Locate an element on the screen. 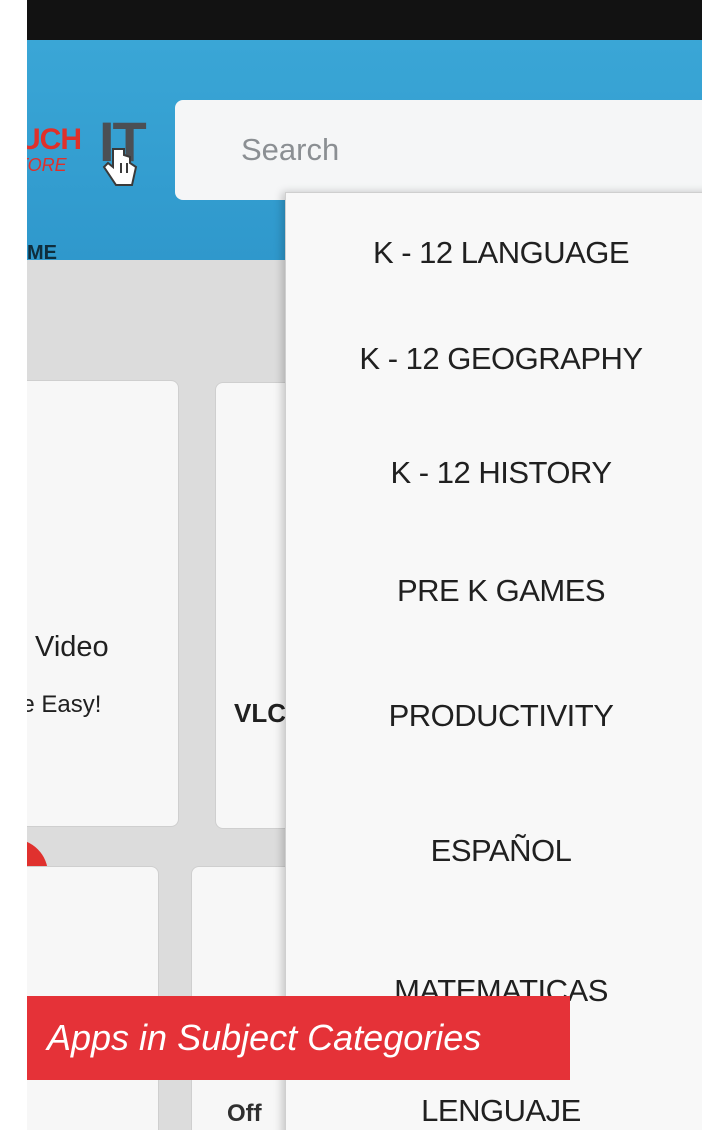 The width and height of the screenshot is (702, 1130). menu-item-k12-history: K - 12 HISTORY is located at coordinates (494, 473).